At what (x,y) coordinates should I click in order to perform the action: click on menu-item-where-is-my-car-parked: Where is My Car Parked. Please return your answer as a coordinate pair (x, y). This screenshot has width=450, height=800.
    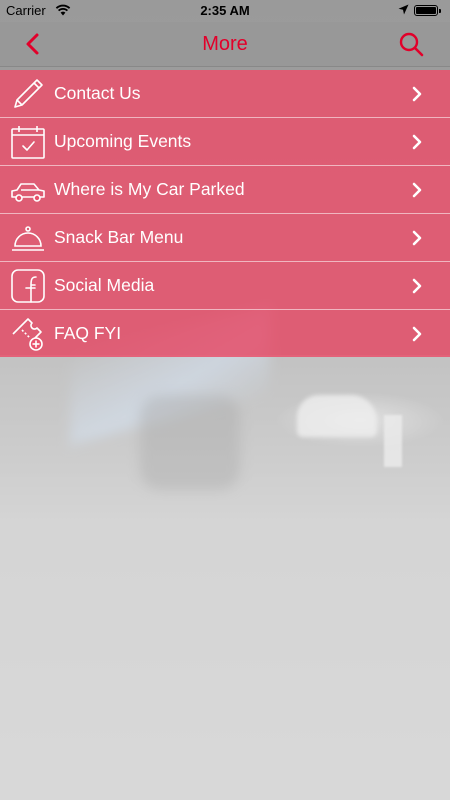
    Looking at the image, I should click on (225, 190).